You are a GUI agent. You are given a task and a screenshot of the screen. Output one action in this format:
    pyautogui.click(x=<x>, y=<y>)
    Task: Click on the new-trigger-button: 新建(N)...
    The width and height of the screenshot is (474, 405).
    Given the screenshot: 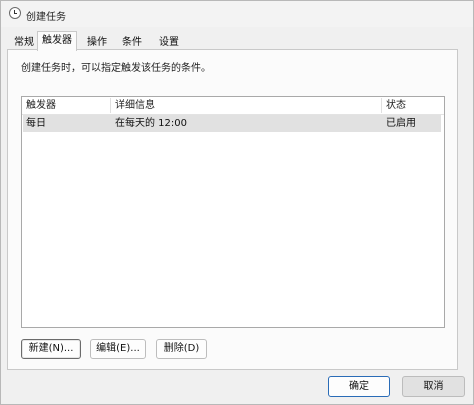 What is the action you would take?
    pyautogui.click(x=51, y=349)
    